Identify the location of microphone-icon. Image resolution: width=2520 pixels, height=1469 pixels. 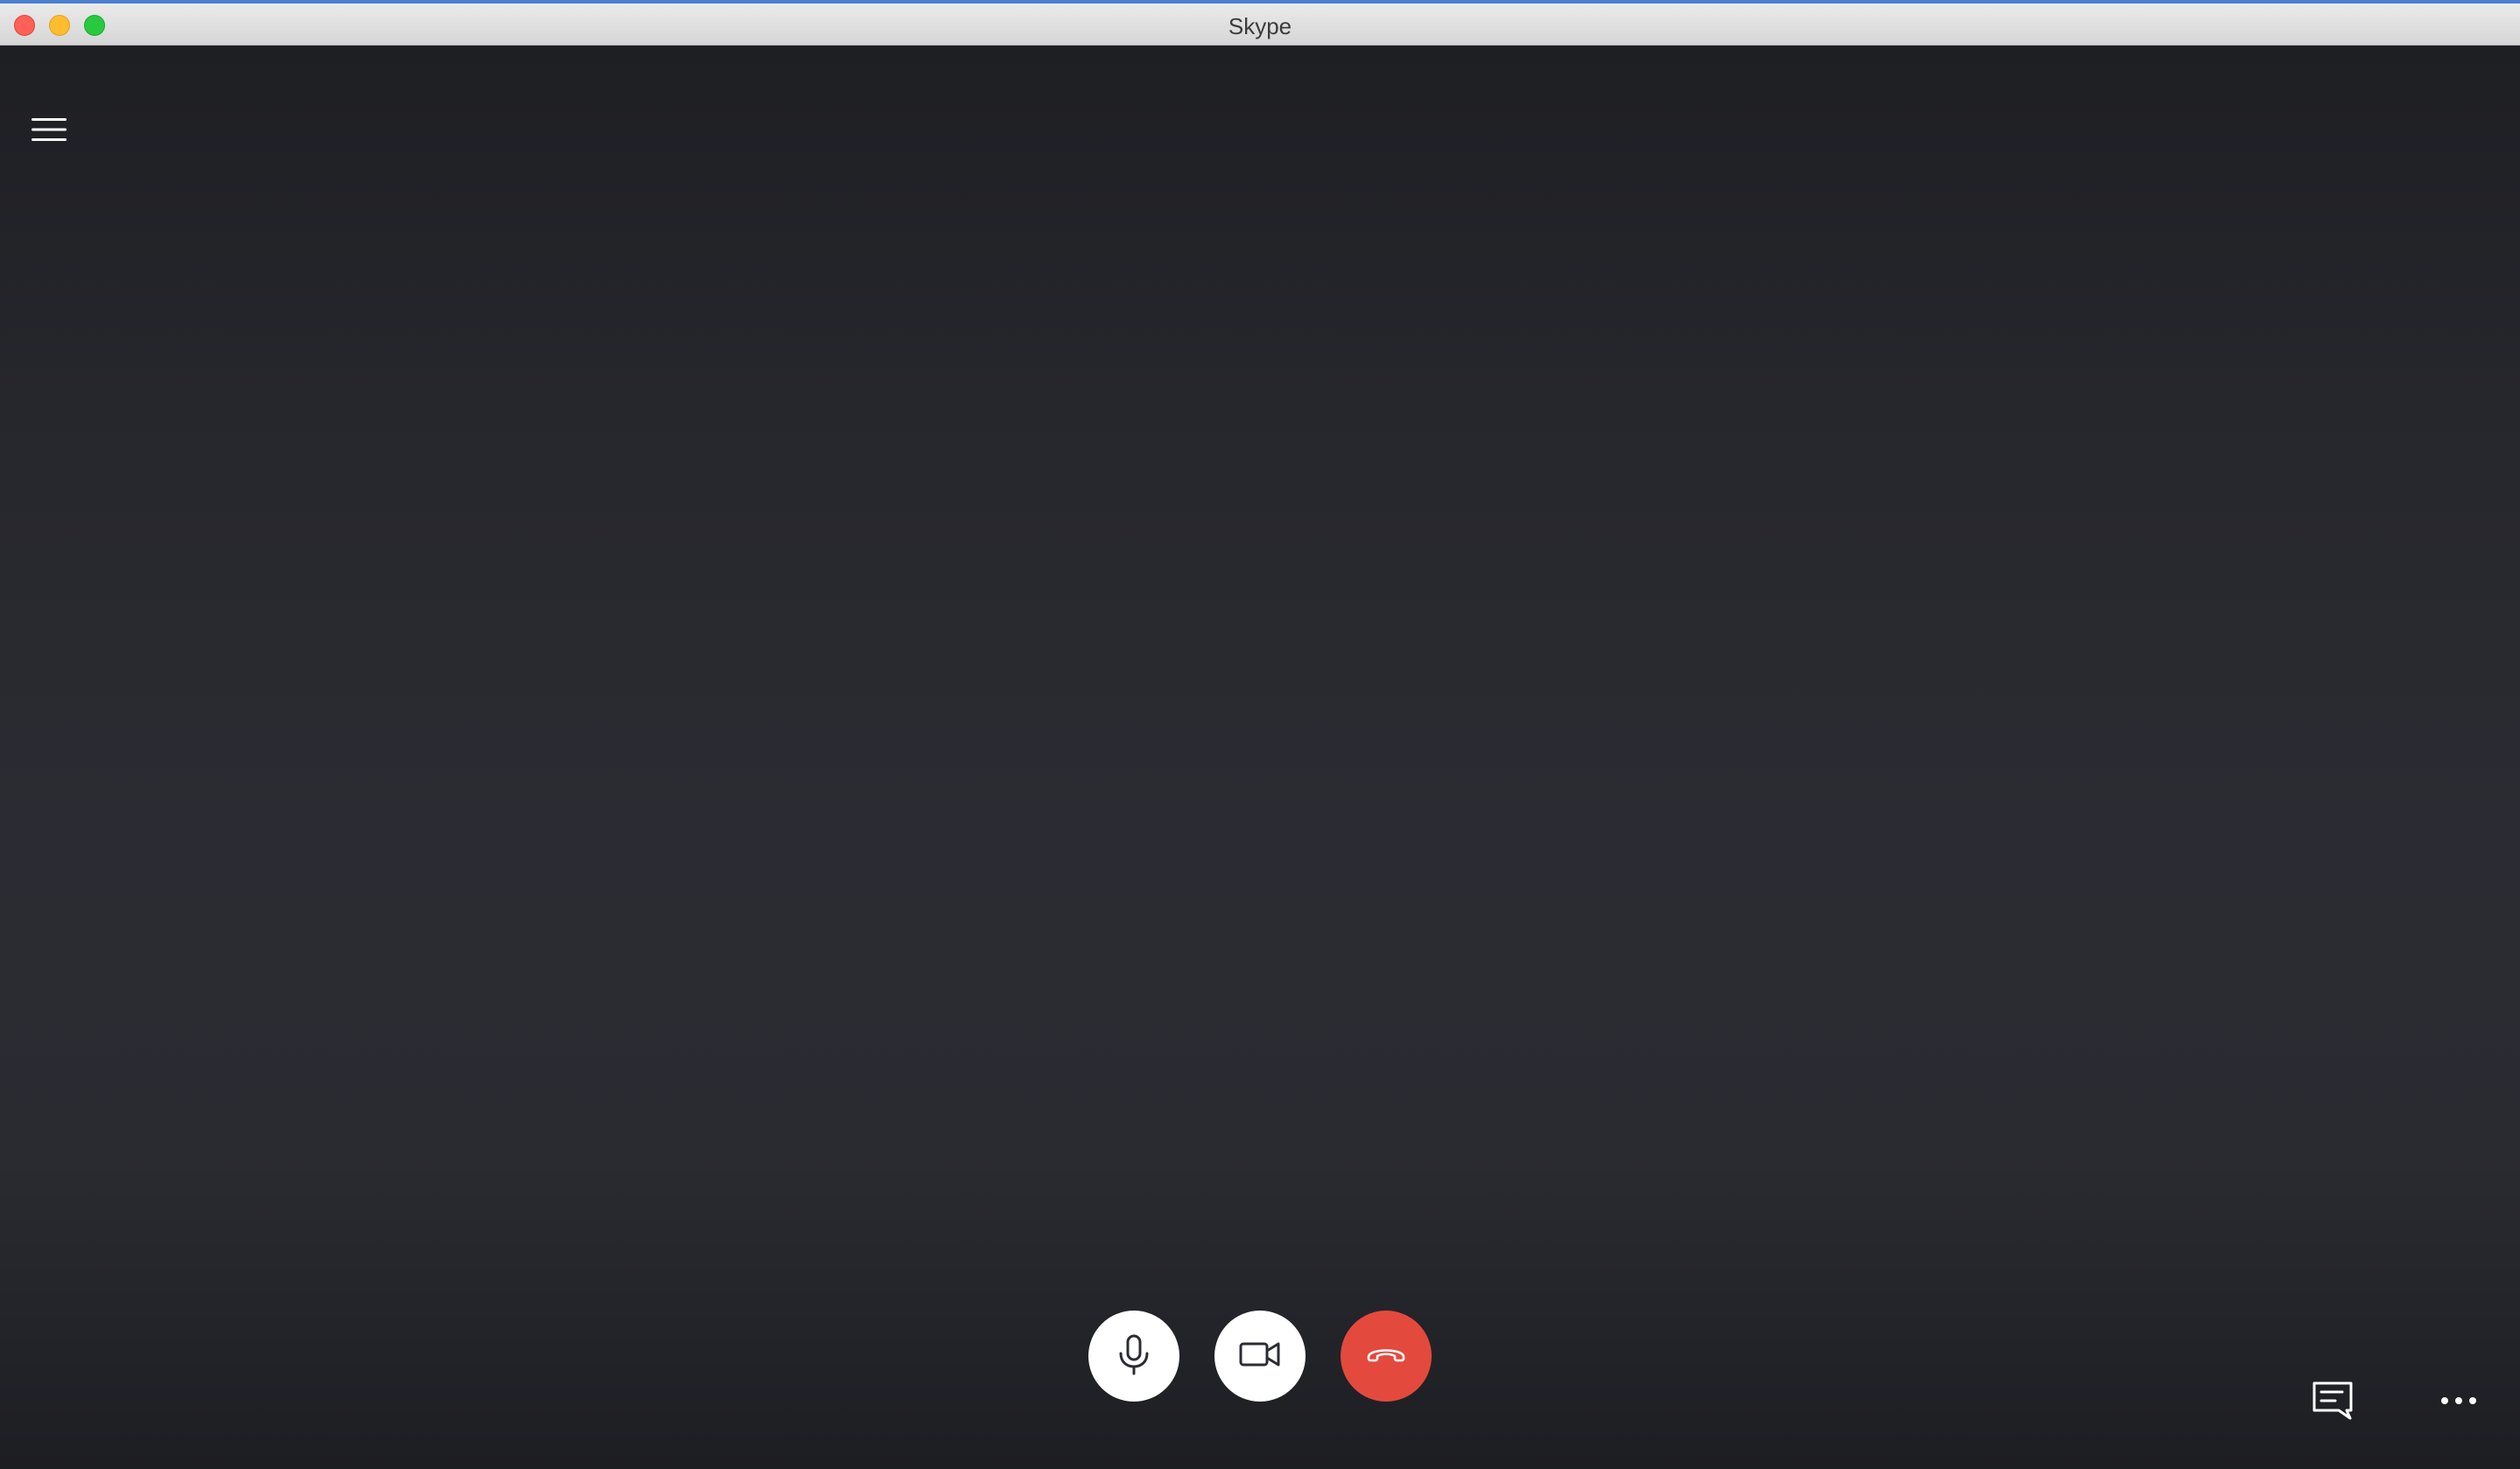
(1134, 1356).